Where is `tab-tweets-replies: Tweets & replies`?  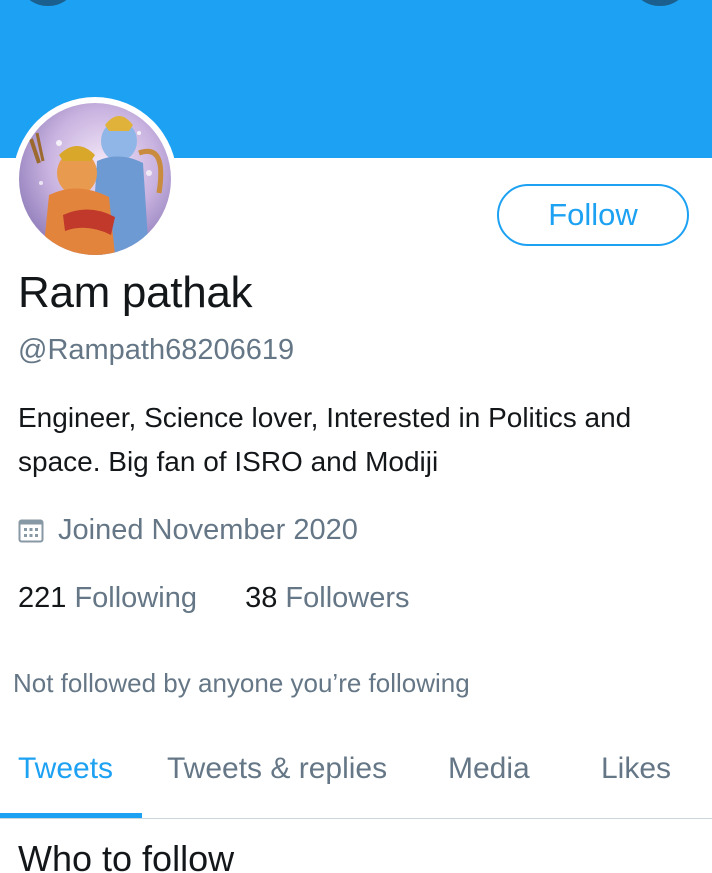 tab-tweets-replies: Tweets & replies is located at coordinates (277, 769).